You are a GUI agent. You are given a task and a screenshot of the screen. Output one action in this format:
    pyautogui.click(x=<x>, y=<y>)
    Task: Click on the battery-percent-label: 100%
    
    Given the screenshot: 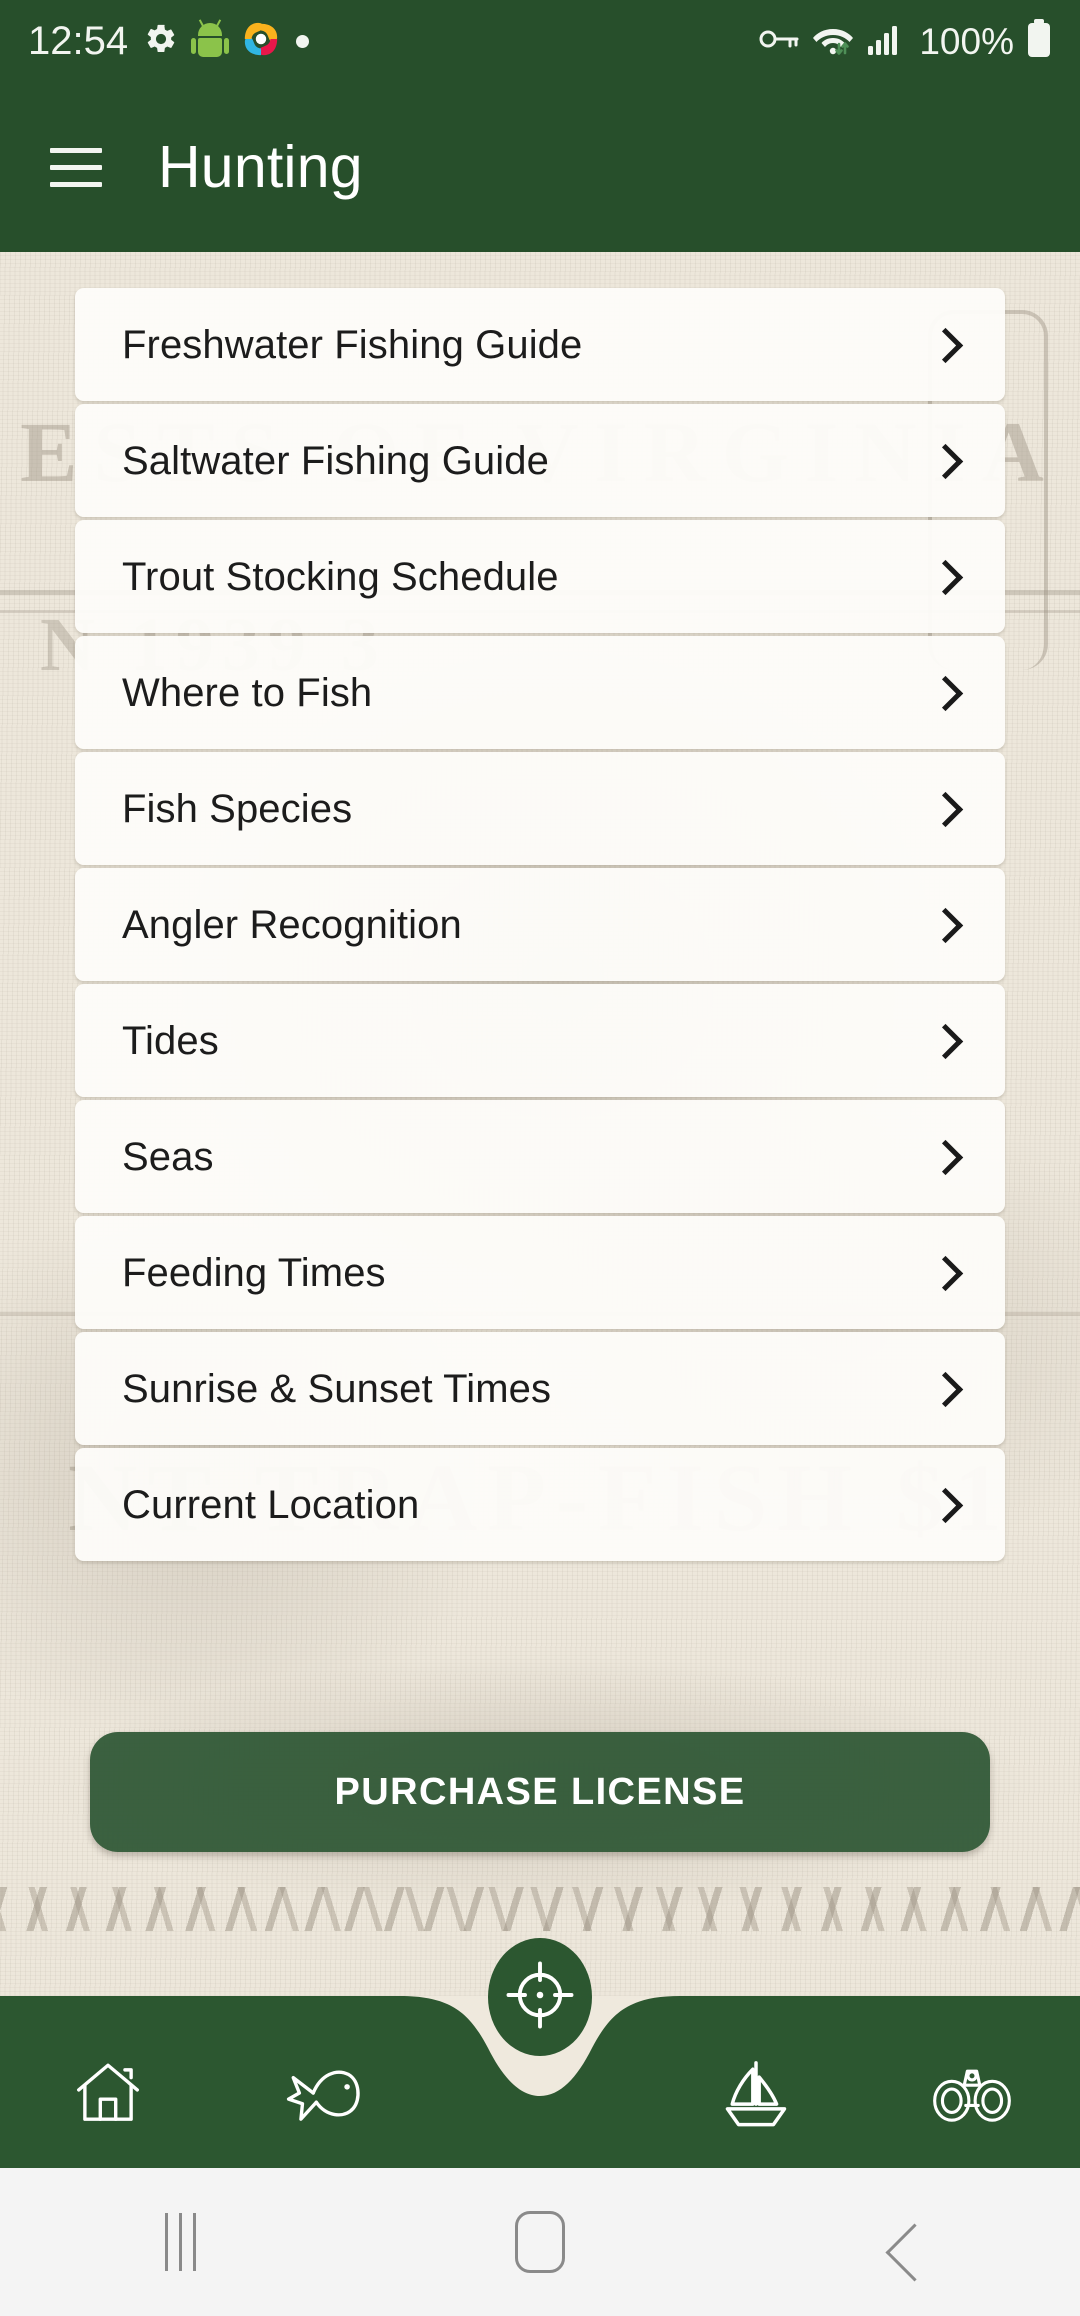 What is the action you would take?
    pyautogui.click(x=966, y=41)
    